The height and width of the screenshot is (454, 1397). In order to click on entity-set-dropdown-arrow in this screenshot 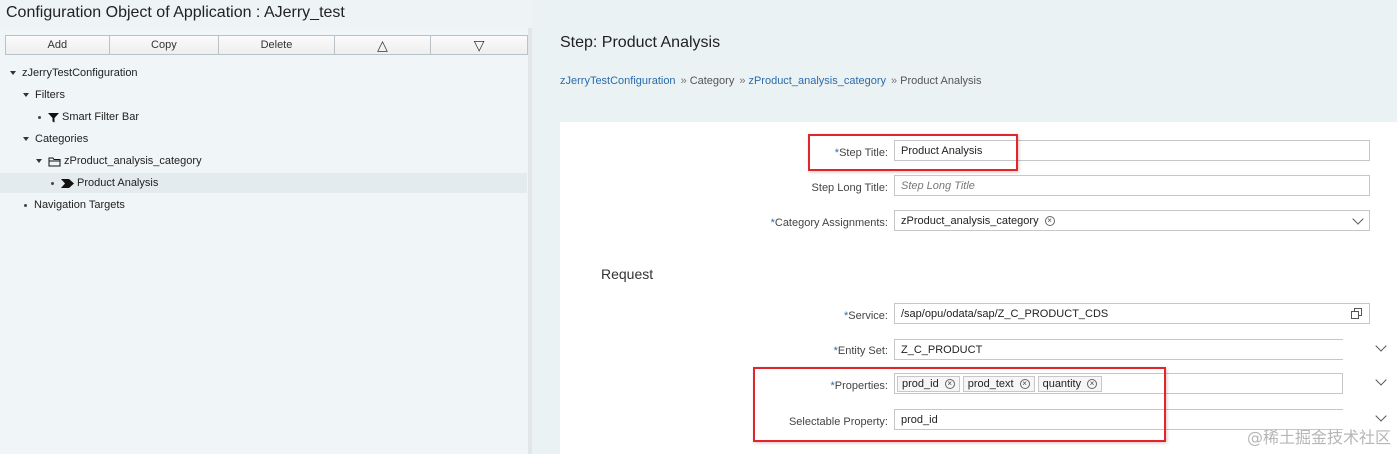, I will do `click(1370, 349)`.